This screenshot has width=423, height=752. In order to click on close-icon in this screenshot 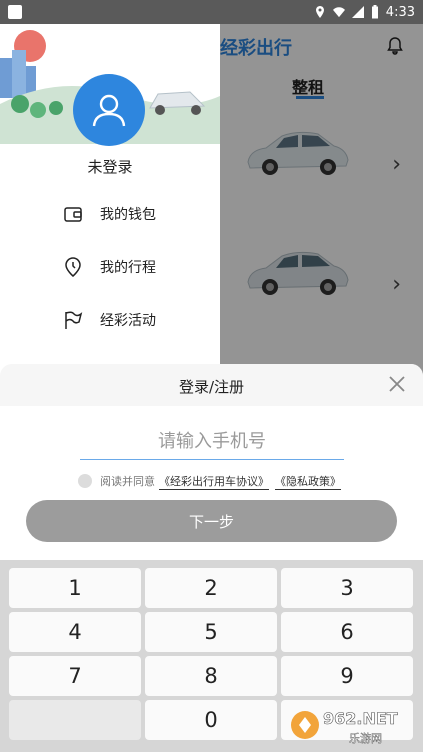, I will do `click(397, 384)`.